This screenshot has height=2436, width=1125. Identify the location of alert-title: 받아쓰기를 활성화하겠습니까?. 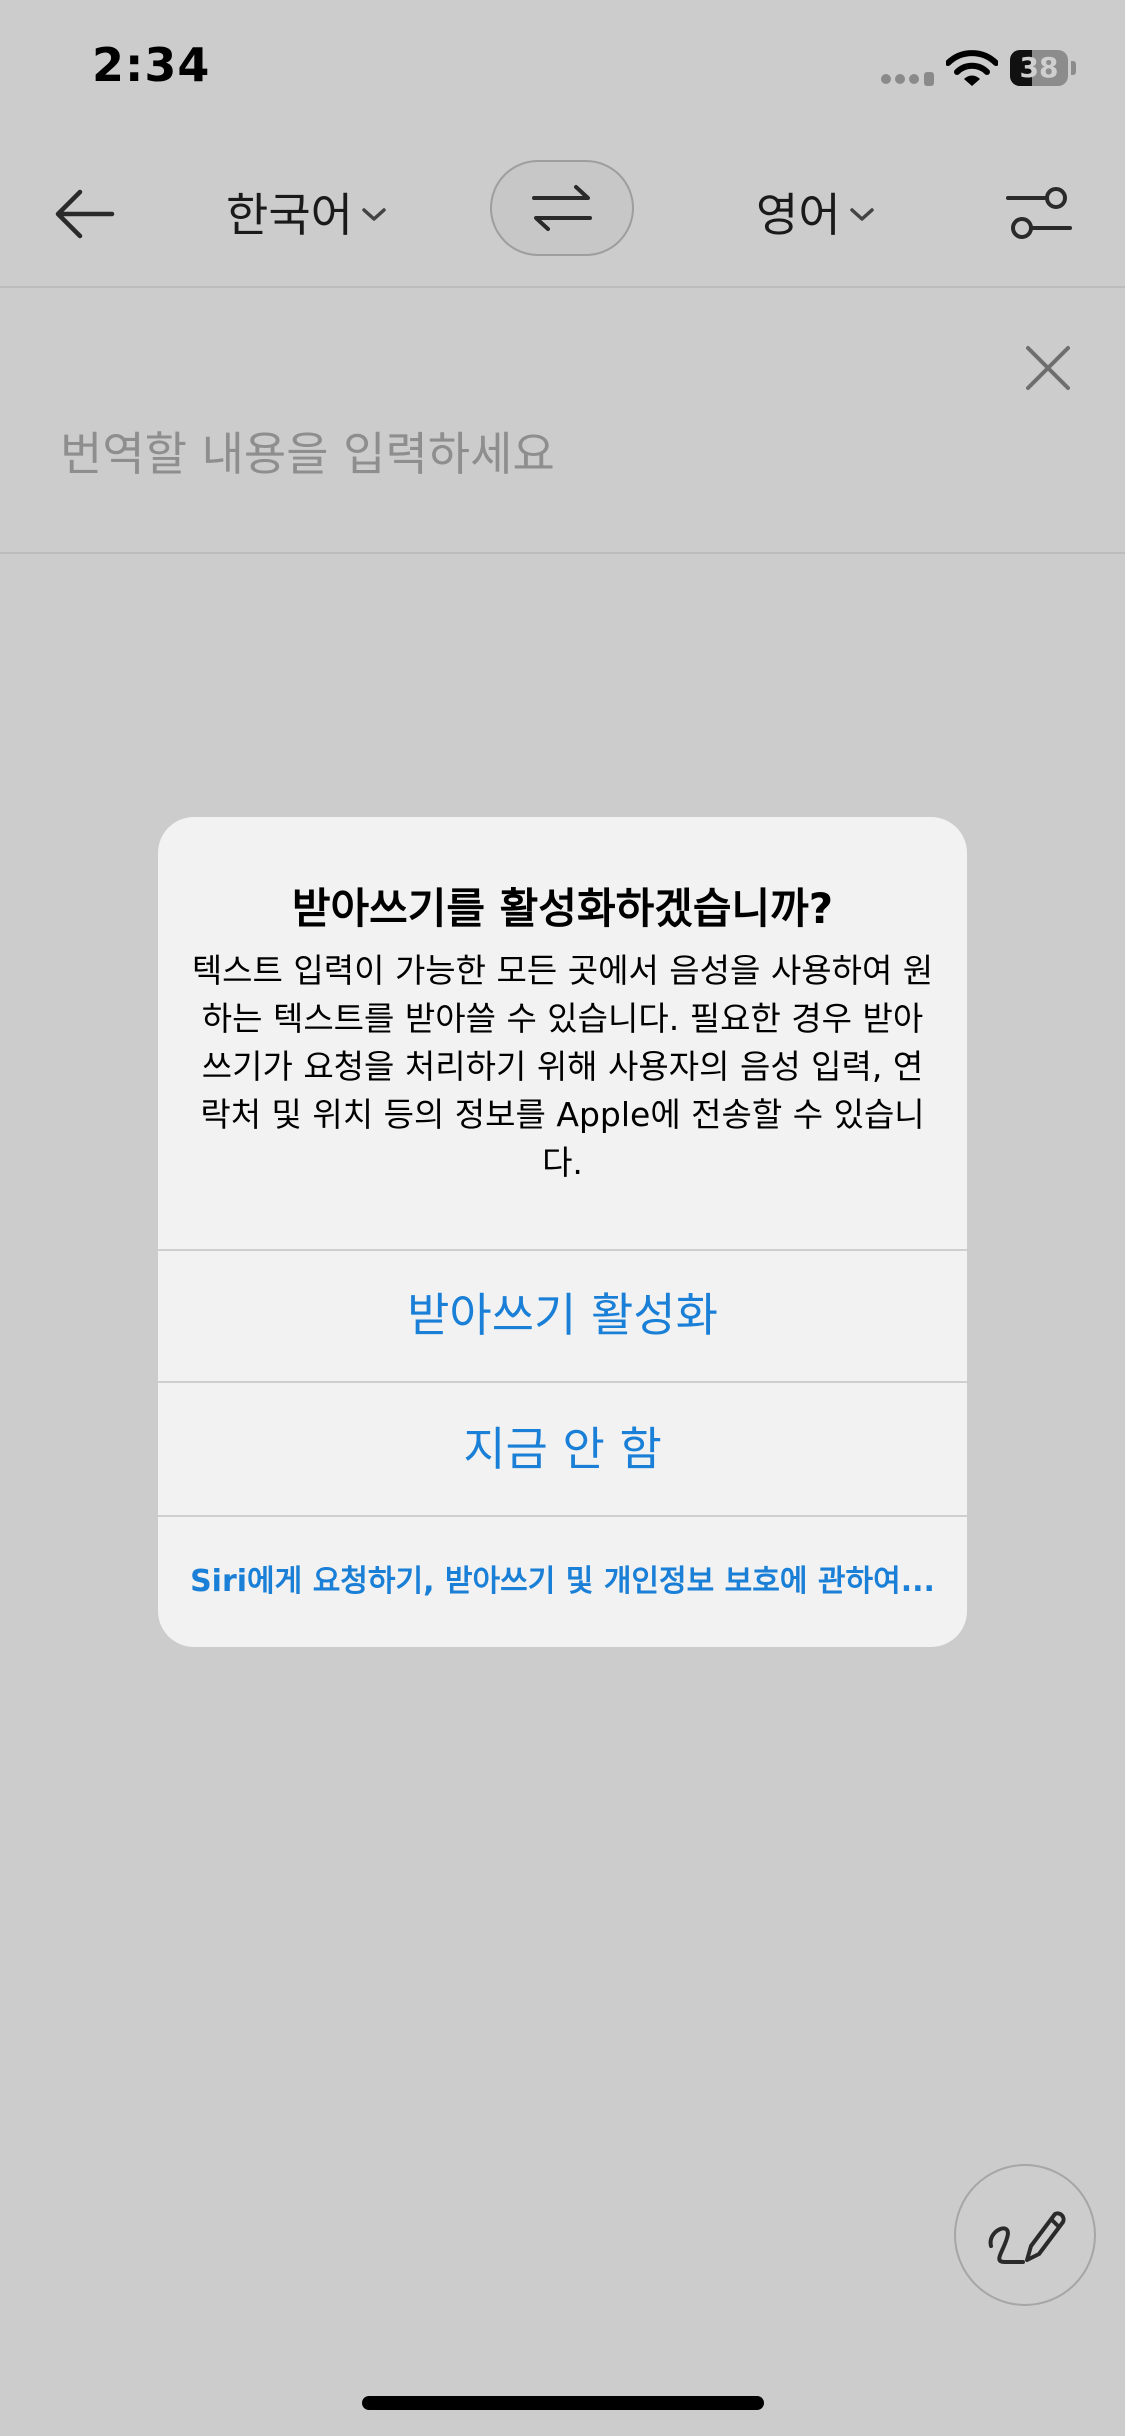
(562, 908).